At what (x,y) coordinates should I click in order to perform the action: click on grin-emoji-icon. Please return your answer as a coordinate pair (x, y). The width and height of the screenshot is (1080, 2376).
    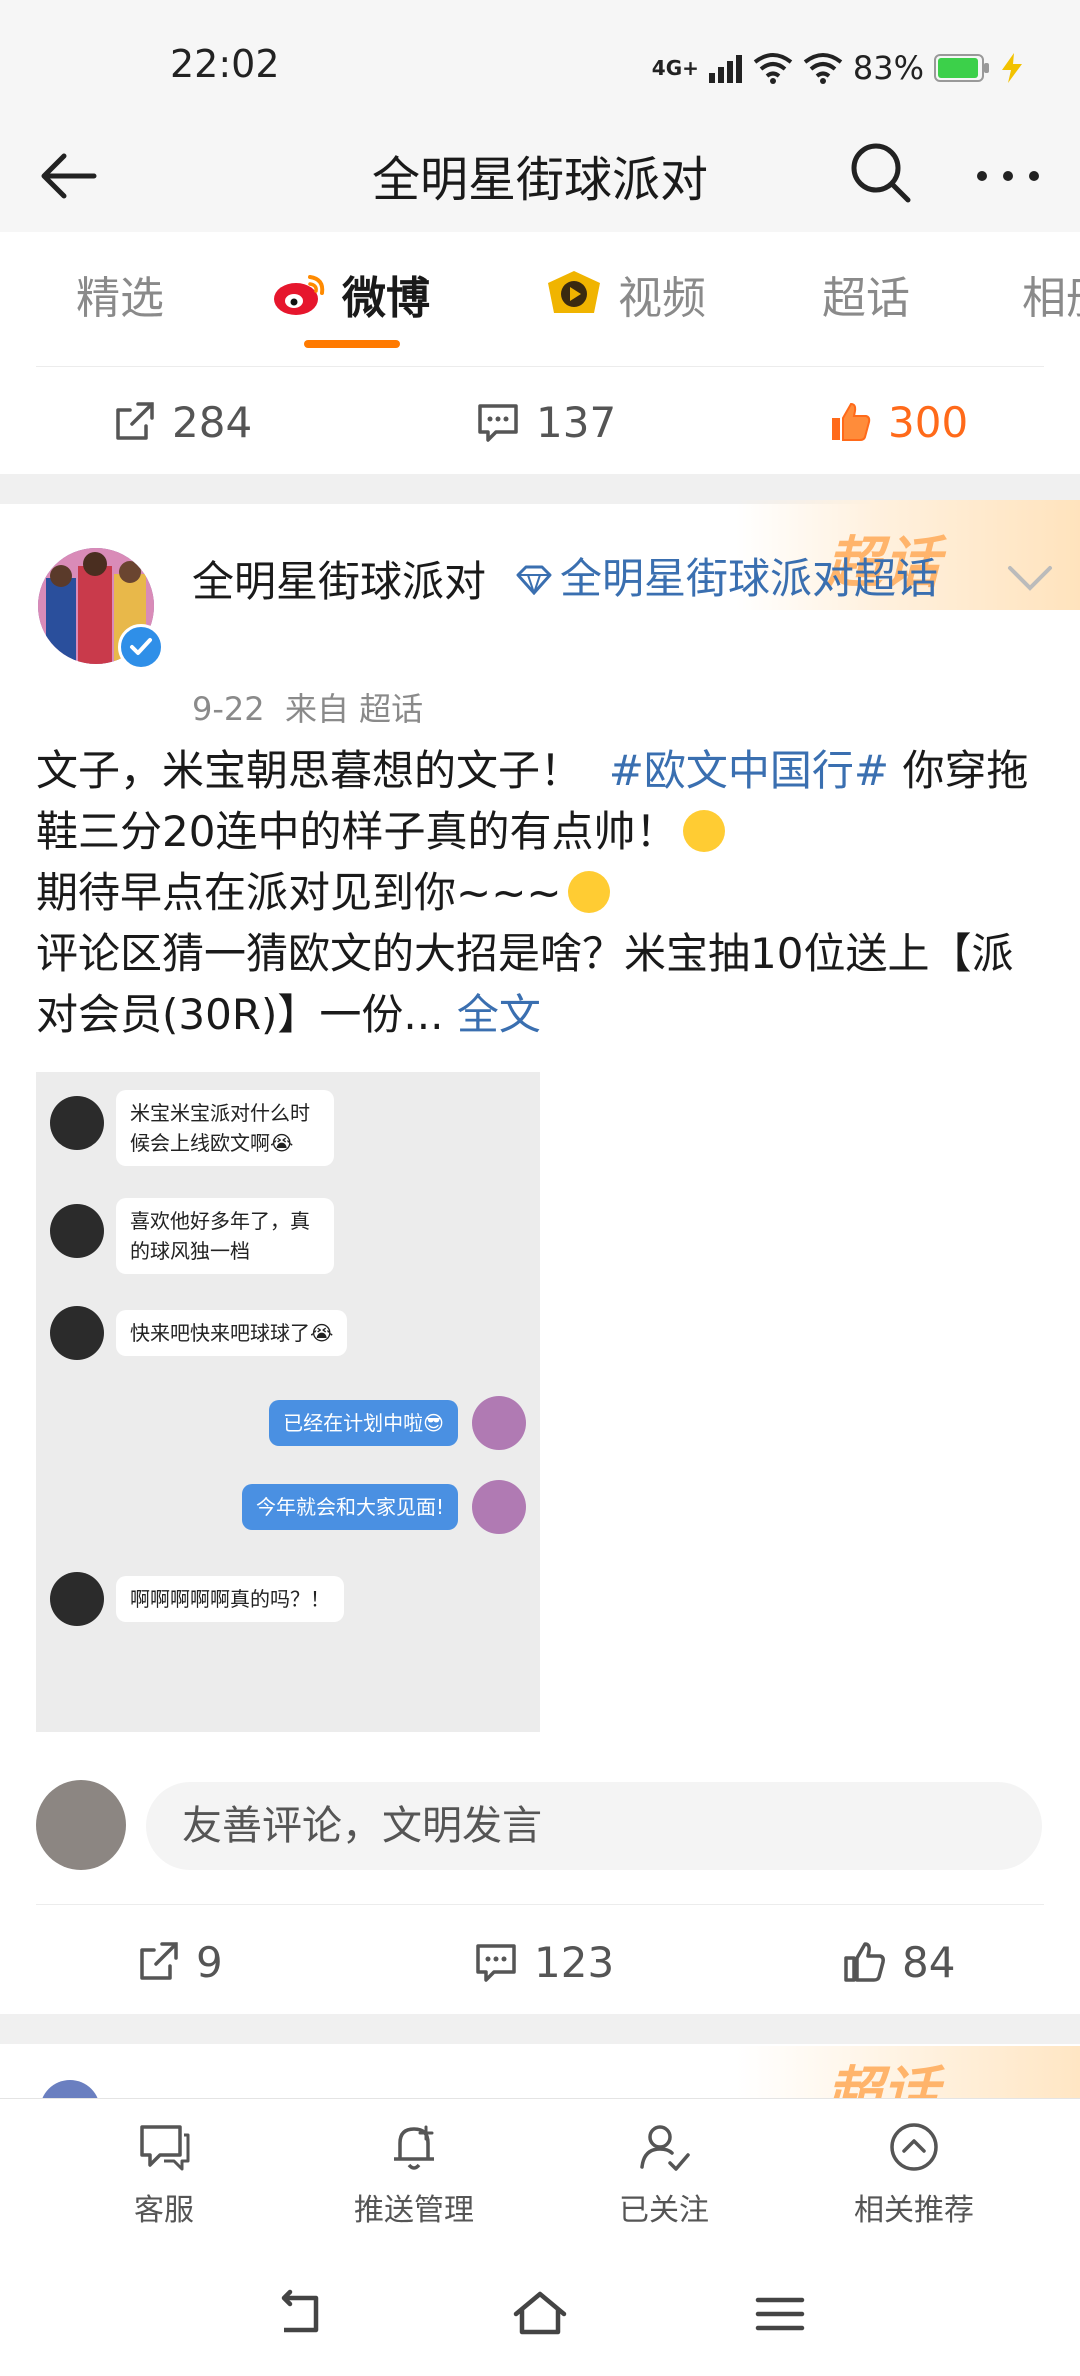
    Looking at the image, I should click on (588, 892).